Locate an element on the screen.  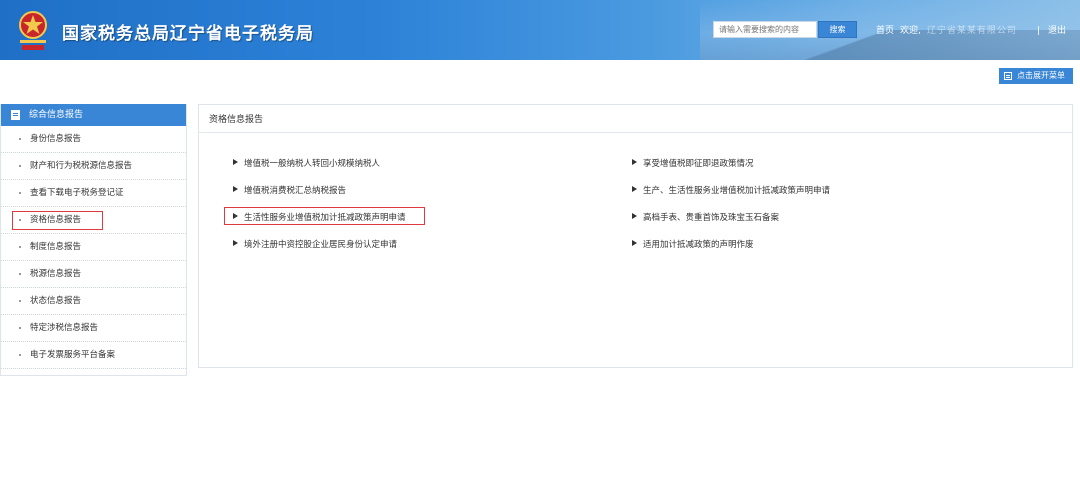
sidebar-heading-label: 综合信息报告 is located at coordinates (56, 115).